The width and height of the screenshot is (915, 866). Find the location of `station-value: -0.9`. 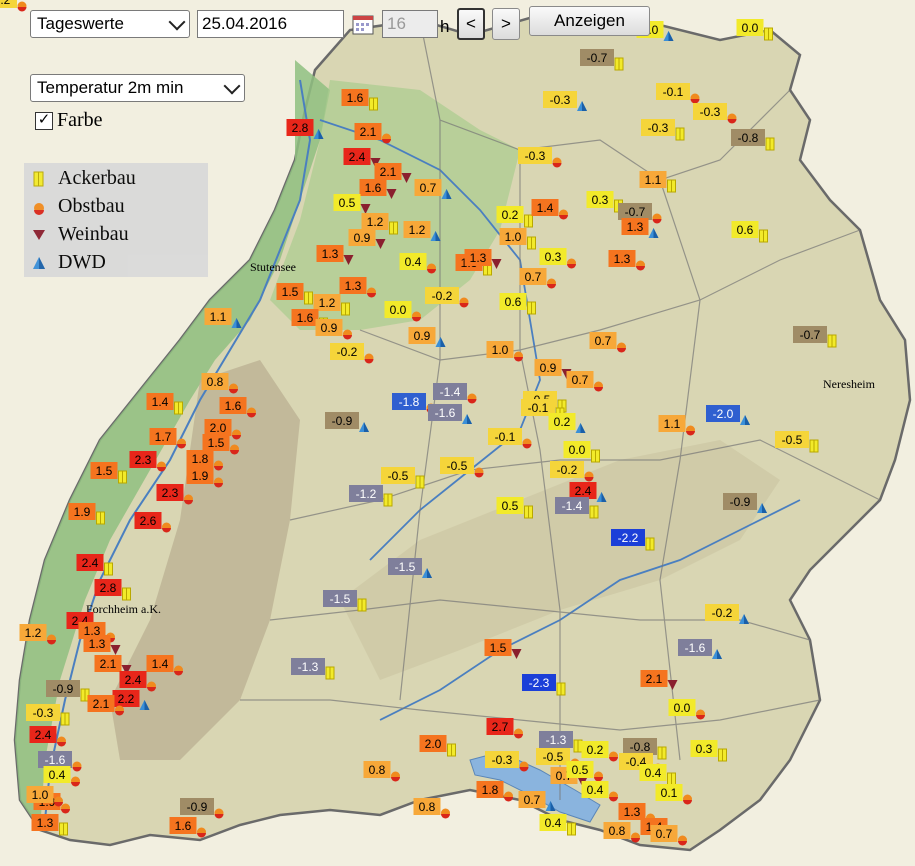

station-value: -0.9 is located at coordinates (342, 421).